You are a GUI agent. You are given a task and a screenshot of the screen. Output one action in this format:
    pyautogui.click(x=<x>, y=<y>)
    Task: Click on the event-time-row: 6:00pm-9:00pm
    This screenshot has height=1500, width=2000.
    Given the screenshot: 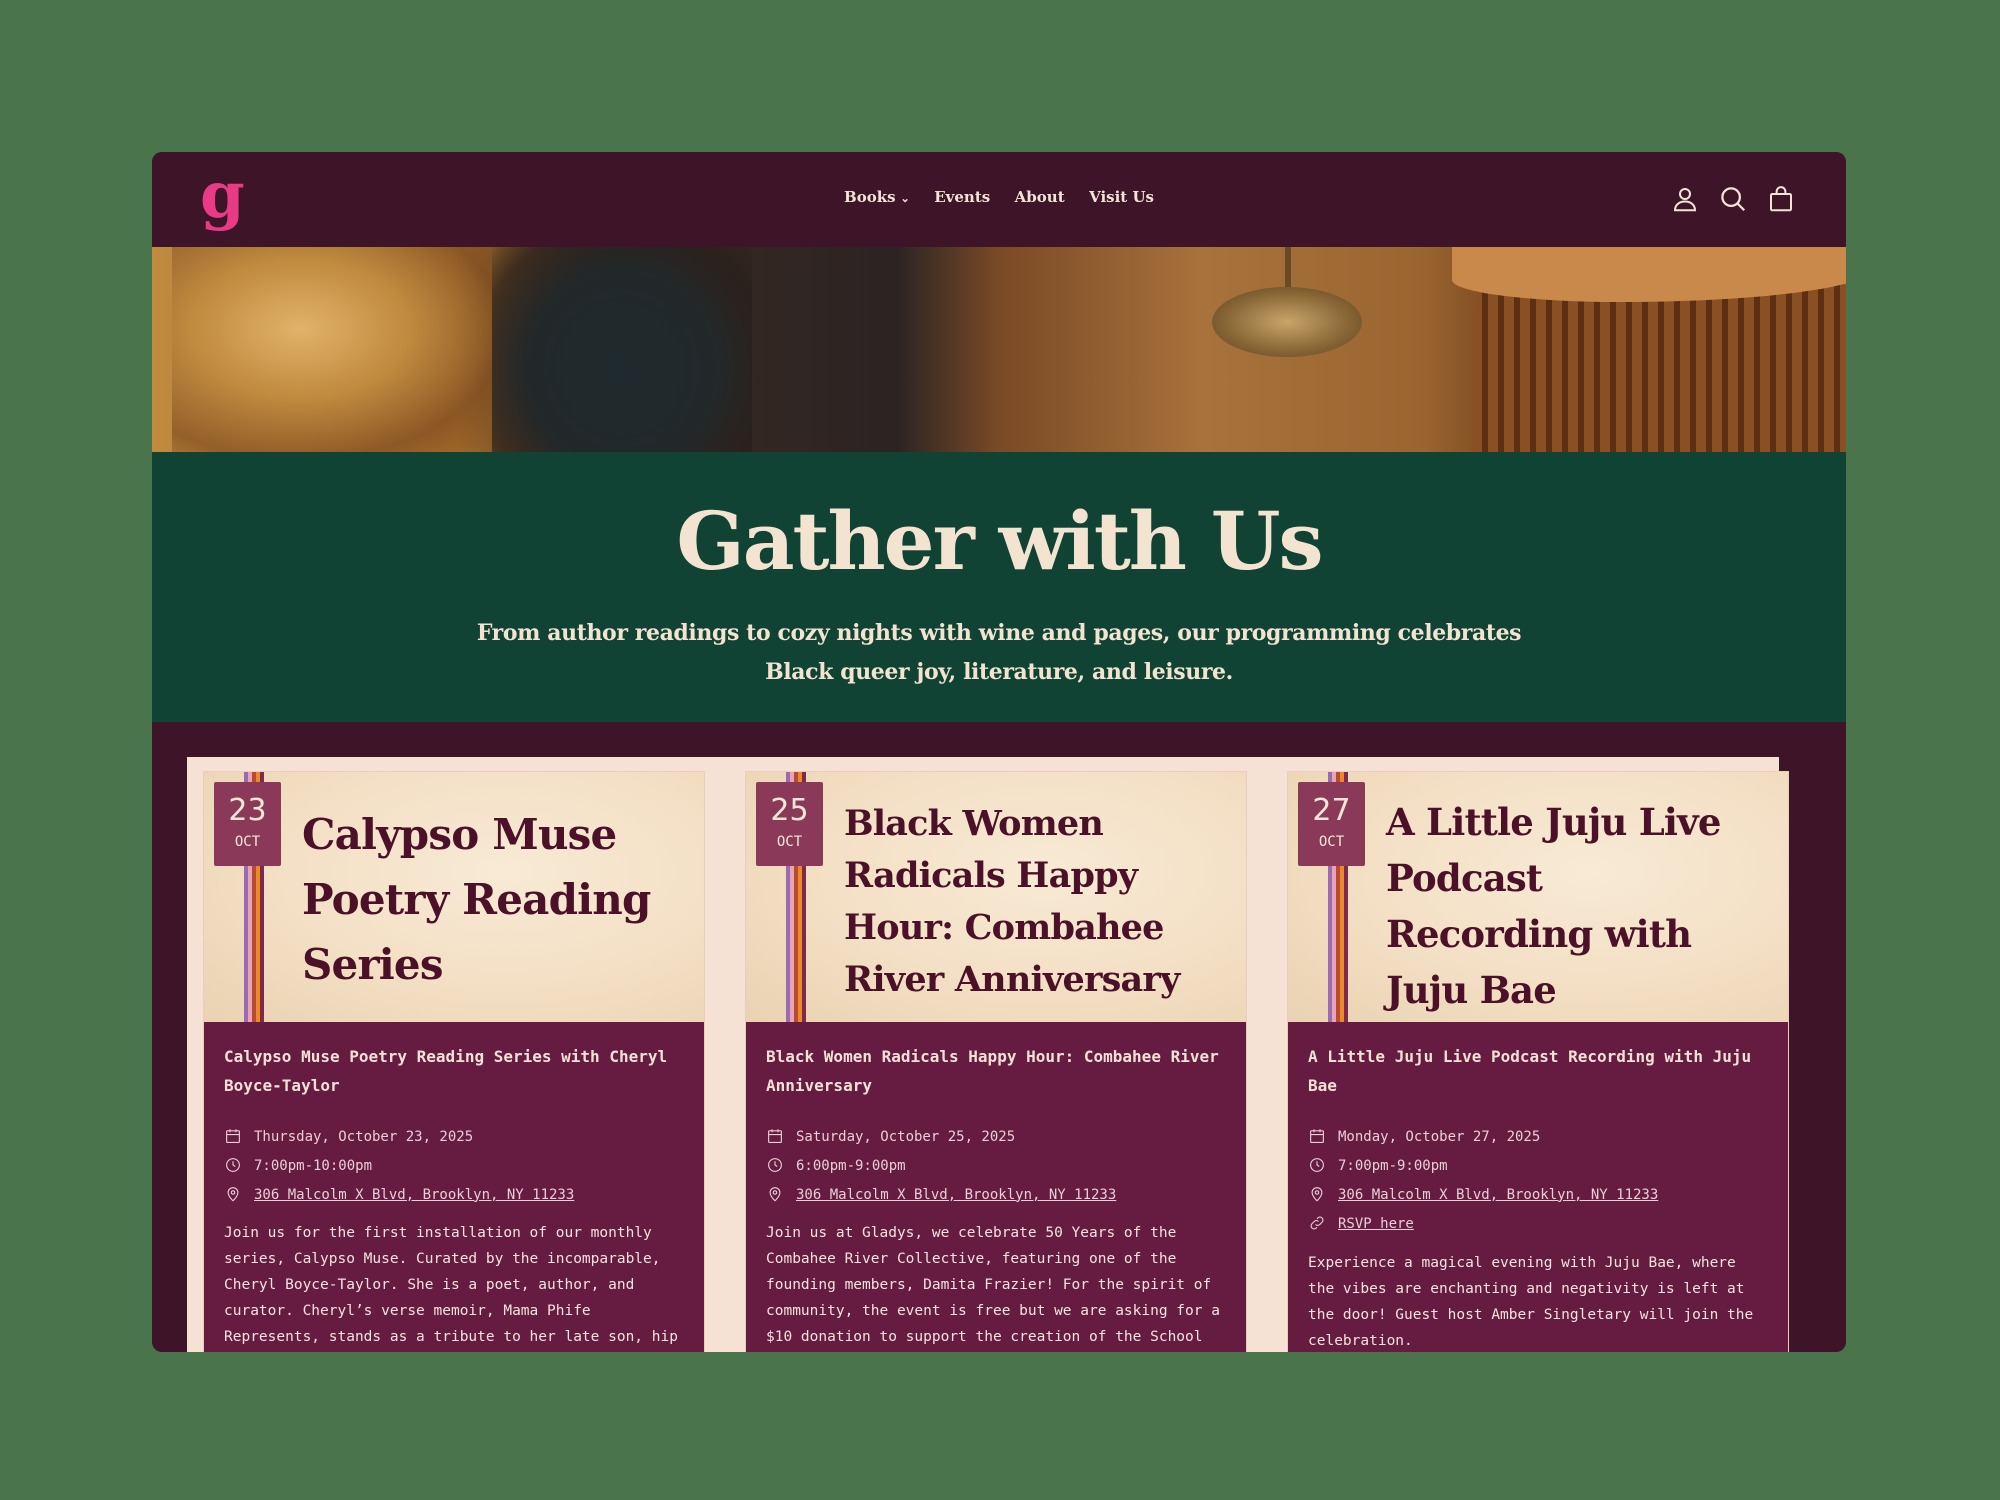 What is the action you would take?
    pyautogui.click(x=996, y=1165)
    